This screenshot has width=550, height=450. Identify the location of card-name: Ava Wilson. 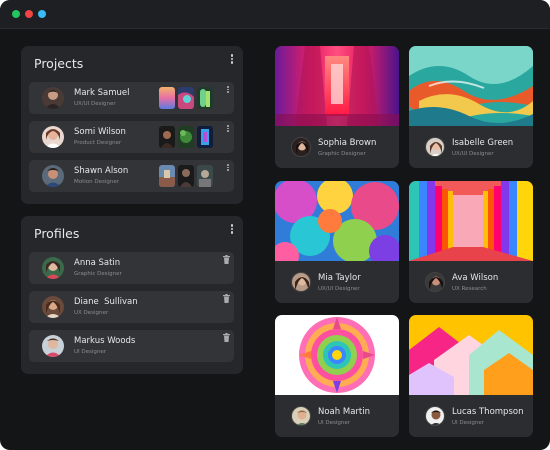
(475, 278).